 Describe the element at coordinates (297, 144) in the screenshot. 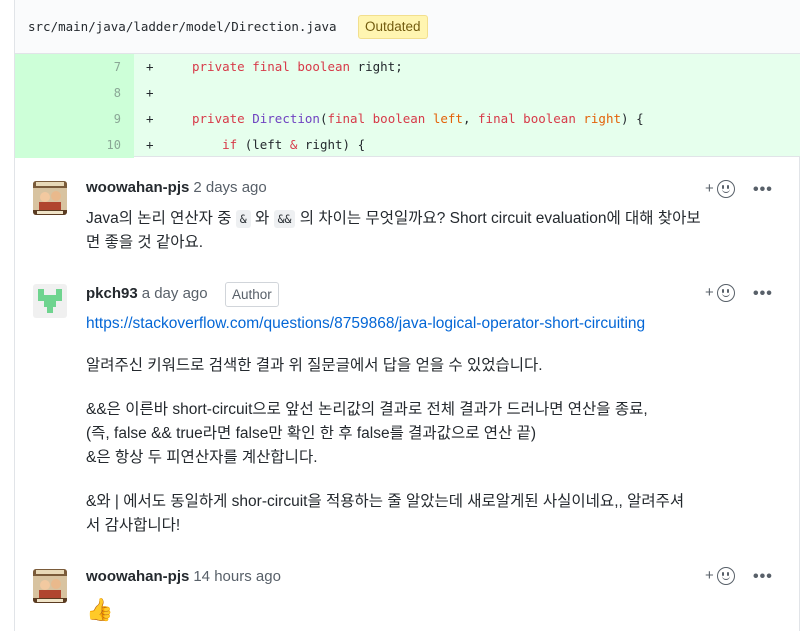

I see `code-token: &` at that location.